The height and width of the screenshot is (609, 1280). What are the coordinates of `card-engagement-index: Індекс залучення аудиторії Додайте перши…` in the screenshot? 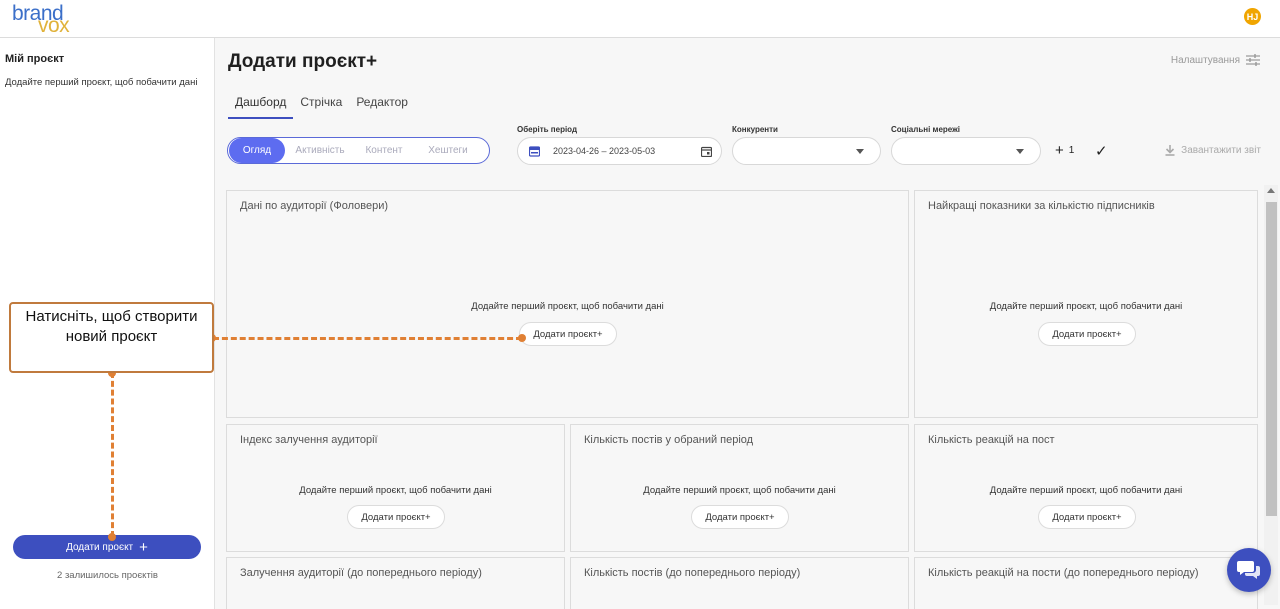 It's located at (395, 488).